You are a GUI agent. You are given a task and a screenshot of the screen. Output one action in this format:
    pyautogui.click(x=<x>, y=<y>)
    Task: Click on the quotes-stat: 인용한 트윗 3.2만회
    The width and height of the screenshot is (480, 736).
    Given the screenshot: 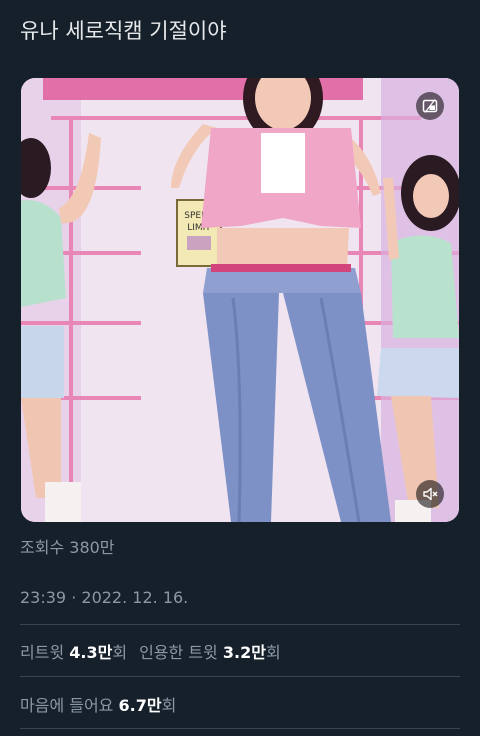 What is the action you would take?
    pyautogui.click(x=210, y=652)
    